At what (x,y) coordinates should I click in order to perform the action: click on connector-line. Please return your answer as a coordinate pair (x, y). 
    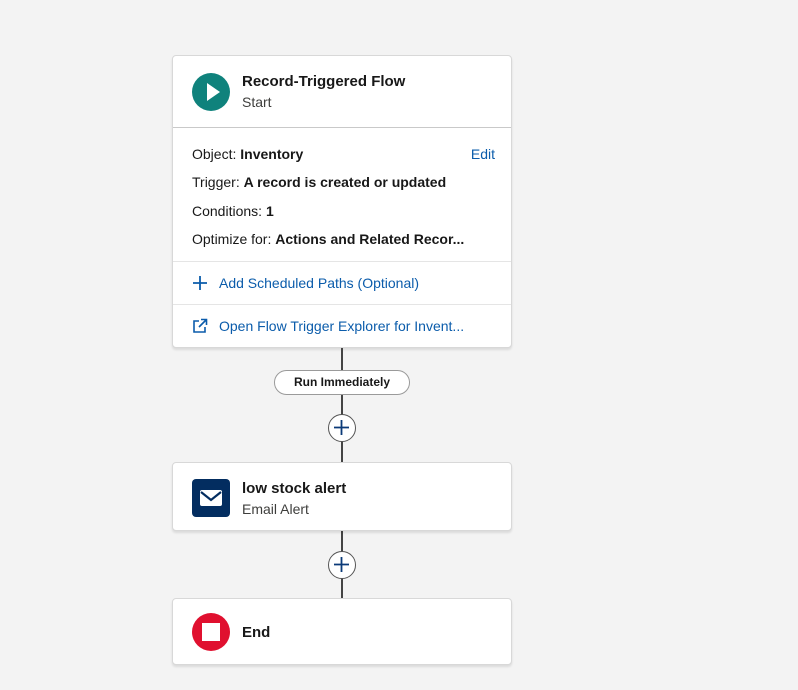
    Looking at the image, I should click on (342, 405).